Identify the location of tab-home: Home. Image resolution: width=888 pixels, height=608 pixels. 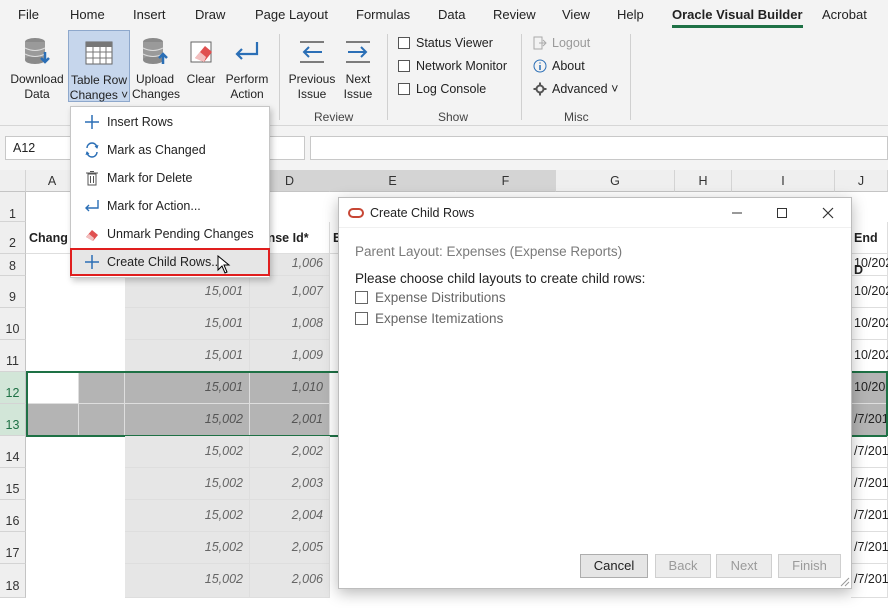
(87, 14).